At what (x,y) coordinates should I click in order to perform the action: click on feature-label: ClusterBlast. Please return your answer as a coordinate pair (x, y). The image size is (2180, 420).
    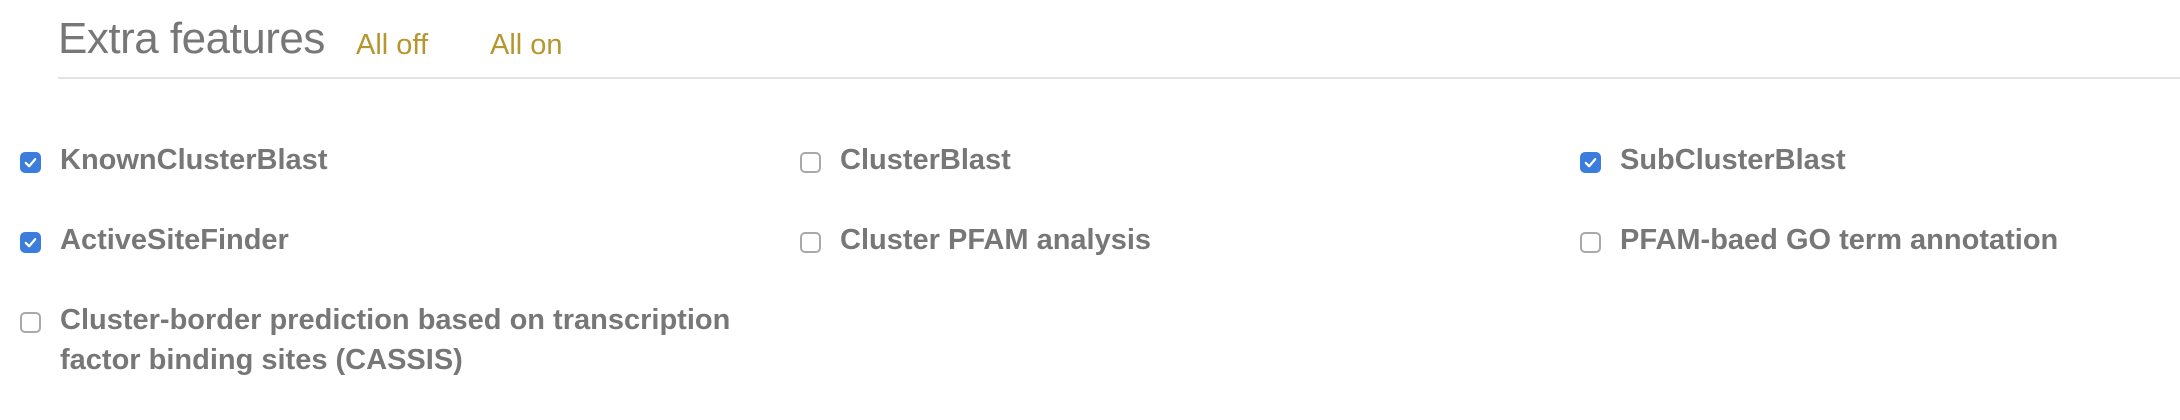
    Looking at the image, I should click on (925, 160).